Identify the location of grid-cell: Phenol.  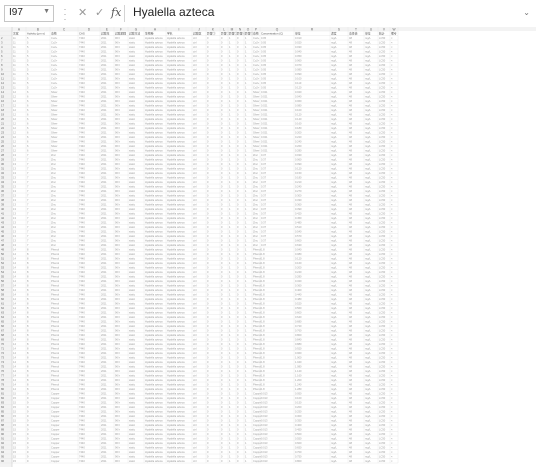
(55, 250).